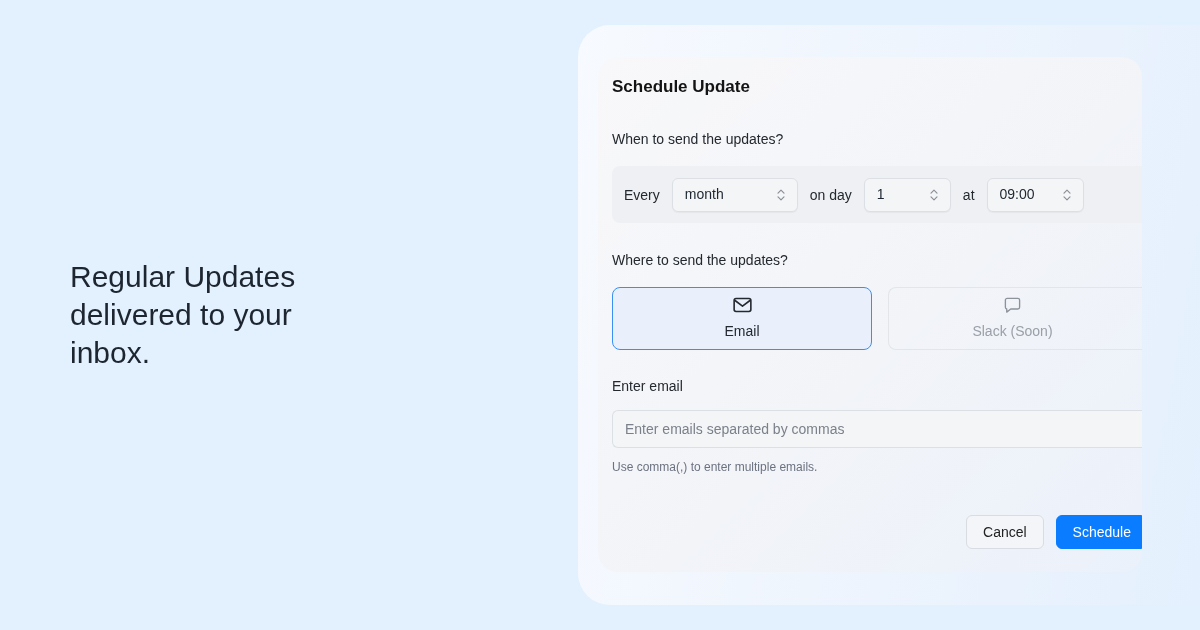  I want to click on inline-label: on day, so click(830, 195).